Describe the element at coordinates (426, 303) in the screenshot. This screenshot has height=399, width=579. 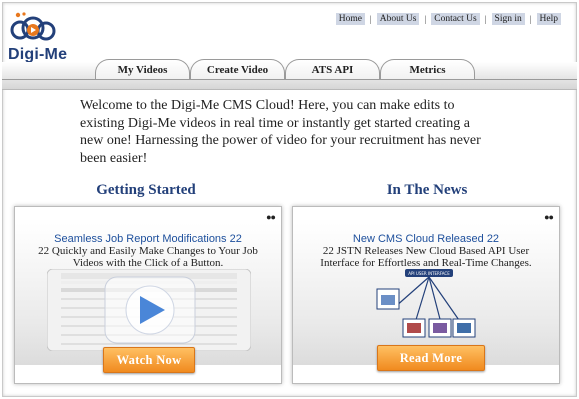
I see `api-diagram: API USER INTERFACE` at that location.